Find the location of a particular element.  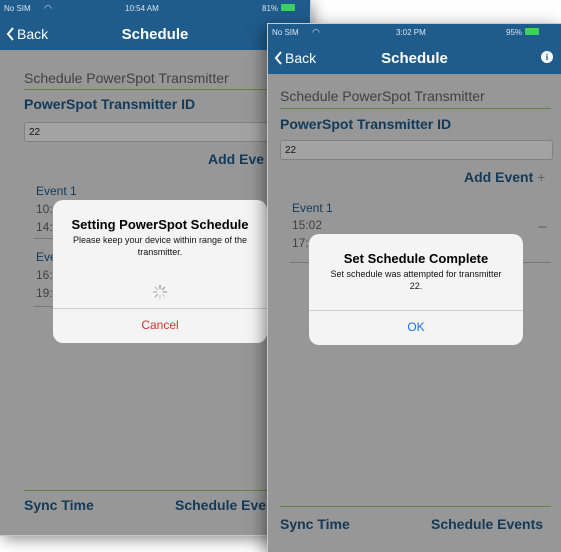

status-time: 3:02 PM is located at coordinates (411, 32).